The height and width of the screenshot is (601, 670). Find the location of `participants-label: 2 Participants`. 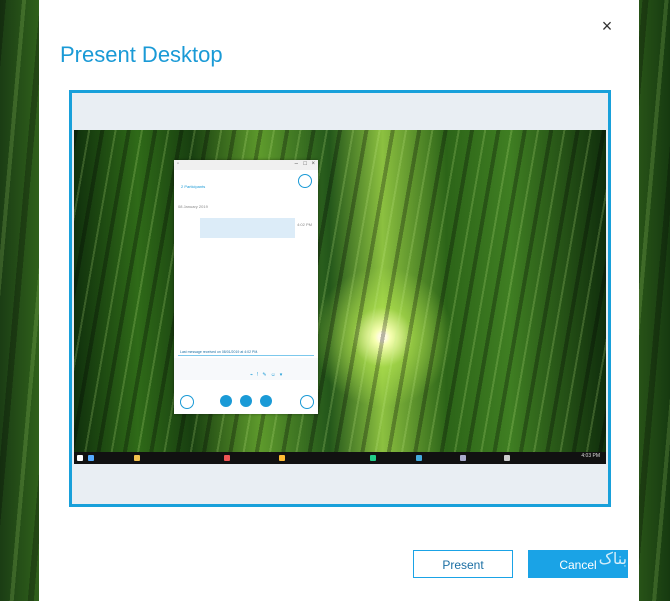

participants-label: 2 Participants is located at coordinates (193, 186).